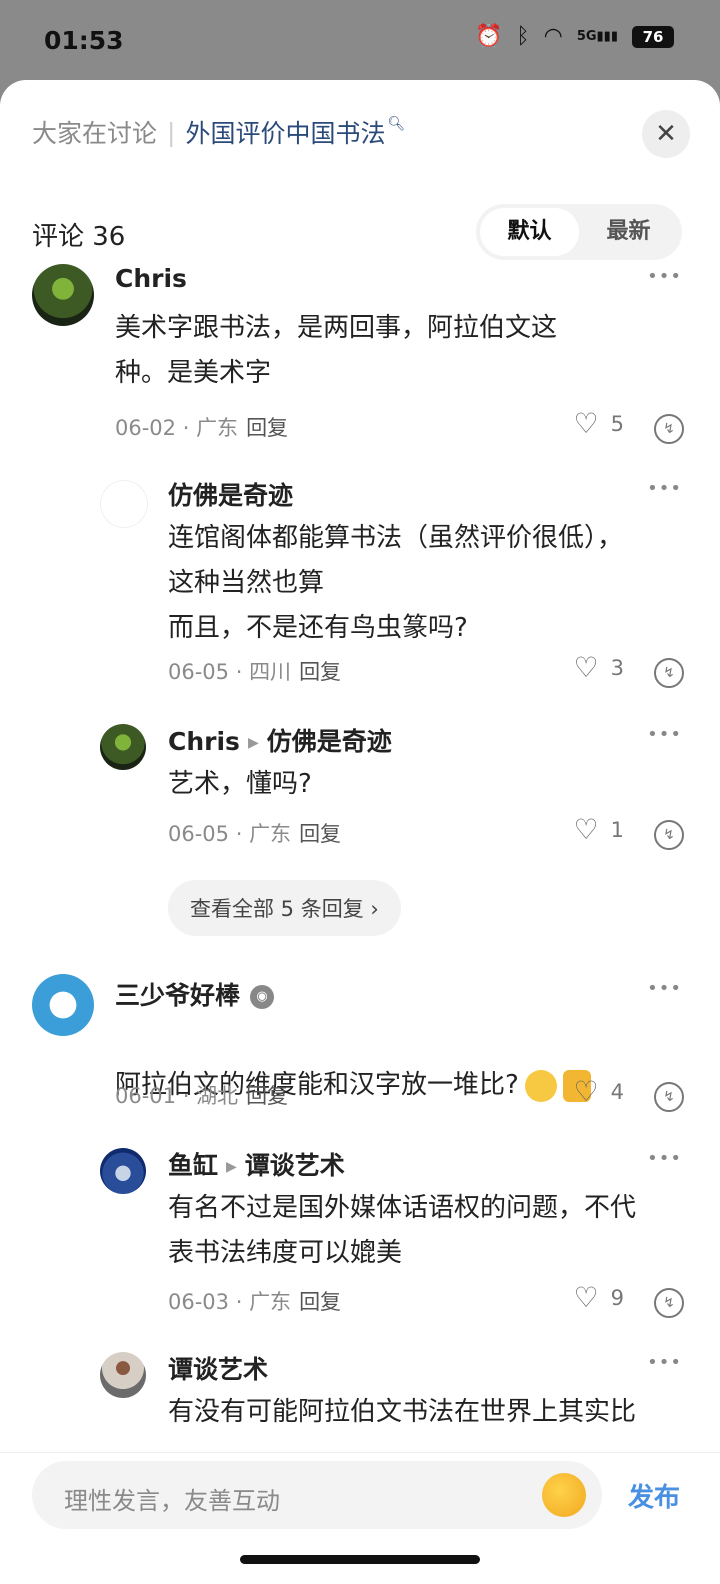 This screenshot has width=720, height=1584. Describe the element at coordinates (574, 36) in the screenshot. I see `status-icons: ⏰ ᛒ ◠ 5G▮▮▮ 76` at that location.